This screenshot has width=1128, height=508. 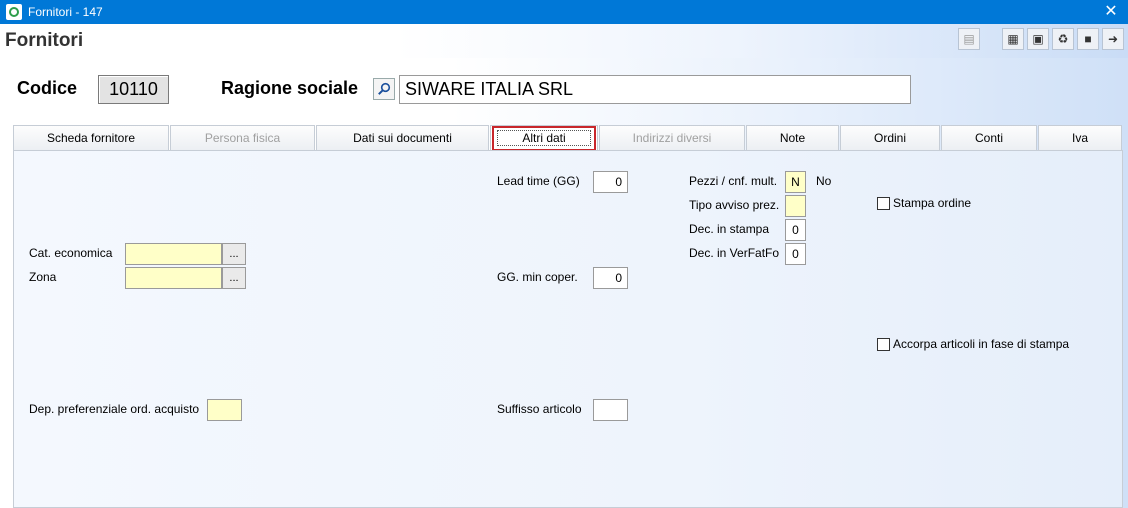 What do you see at coordinates (610, 410) in the screenshot?
I see `suffisso-articolo-field` at bounding box center [610, 410].